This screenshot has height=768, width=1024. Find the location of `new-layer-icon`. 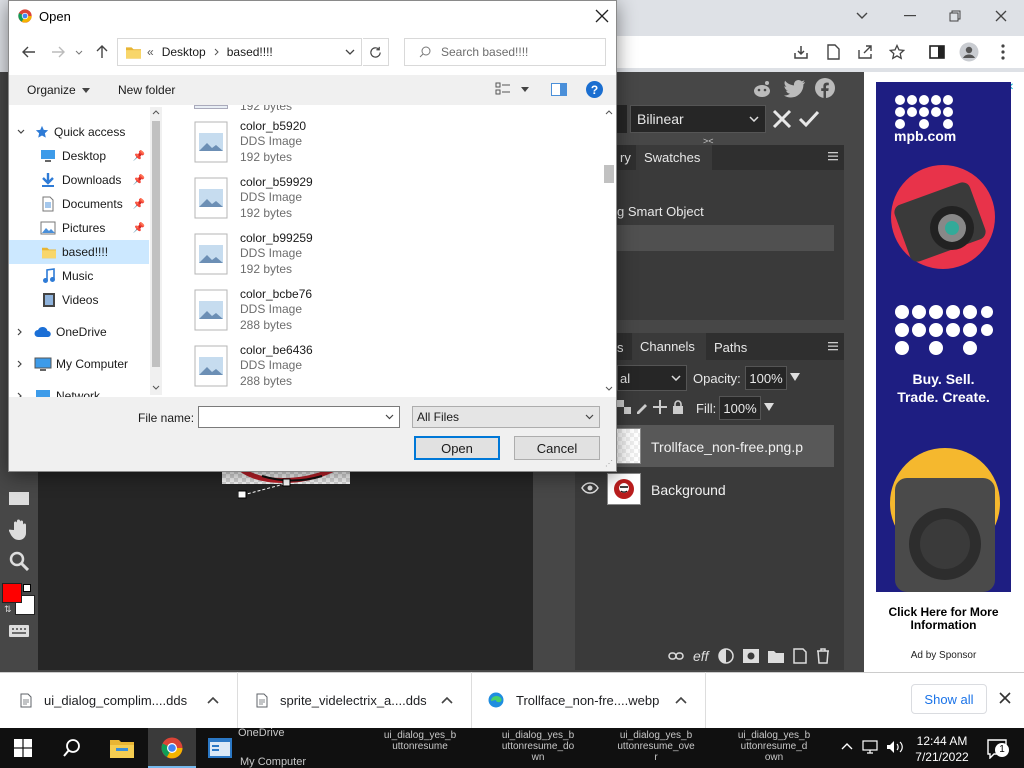

new-layer-icon is located at coordinates (799, 656).